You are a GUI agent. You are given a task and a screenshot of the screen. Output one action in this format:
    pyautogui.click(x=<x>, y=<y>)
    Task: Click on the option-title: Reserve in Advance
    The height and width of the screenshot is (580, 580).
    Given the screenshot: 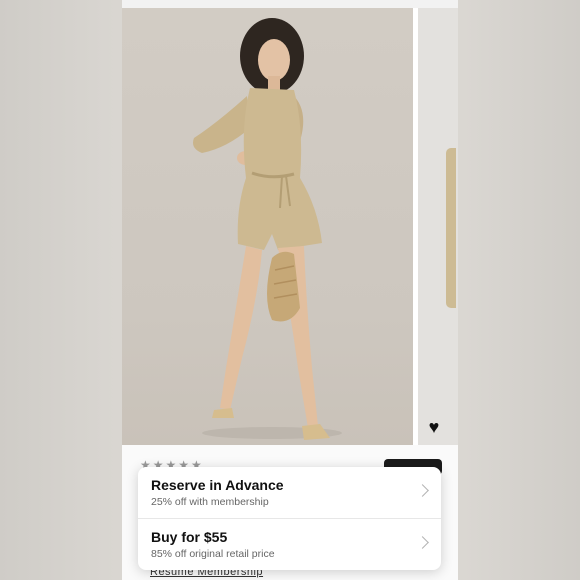 What is the action you would take?
    pyautogui.click(x=217, y=485)
    